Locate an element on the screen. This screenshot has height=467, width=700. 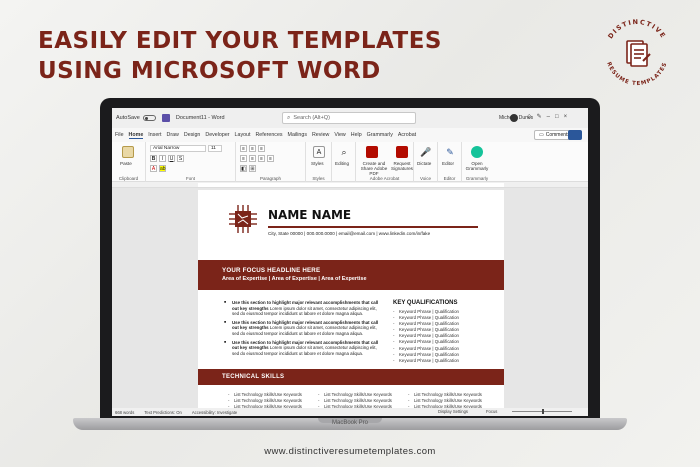
create-share-label: Create and Share Adobe PDF is located at coordinates (374, 168).